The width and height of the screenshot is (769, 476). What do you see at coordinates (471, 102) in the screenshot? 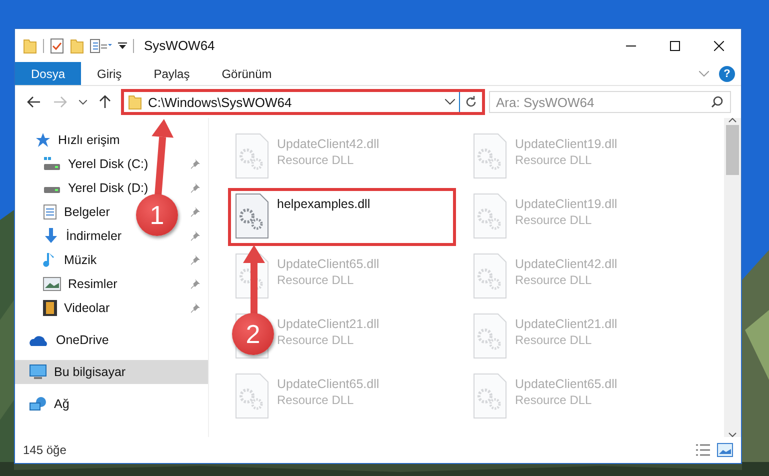
I see `refresh-icon` at bounding box center [471, 102].